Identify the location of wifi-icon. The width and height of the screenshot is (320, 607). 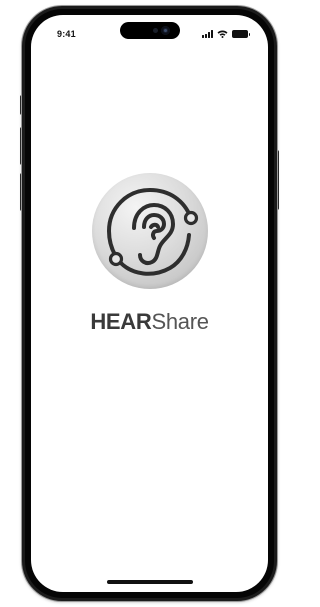
(222, 34).